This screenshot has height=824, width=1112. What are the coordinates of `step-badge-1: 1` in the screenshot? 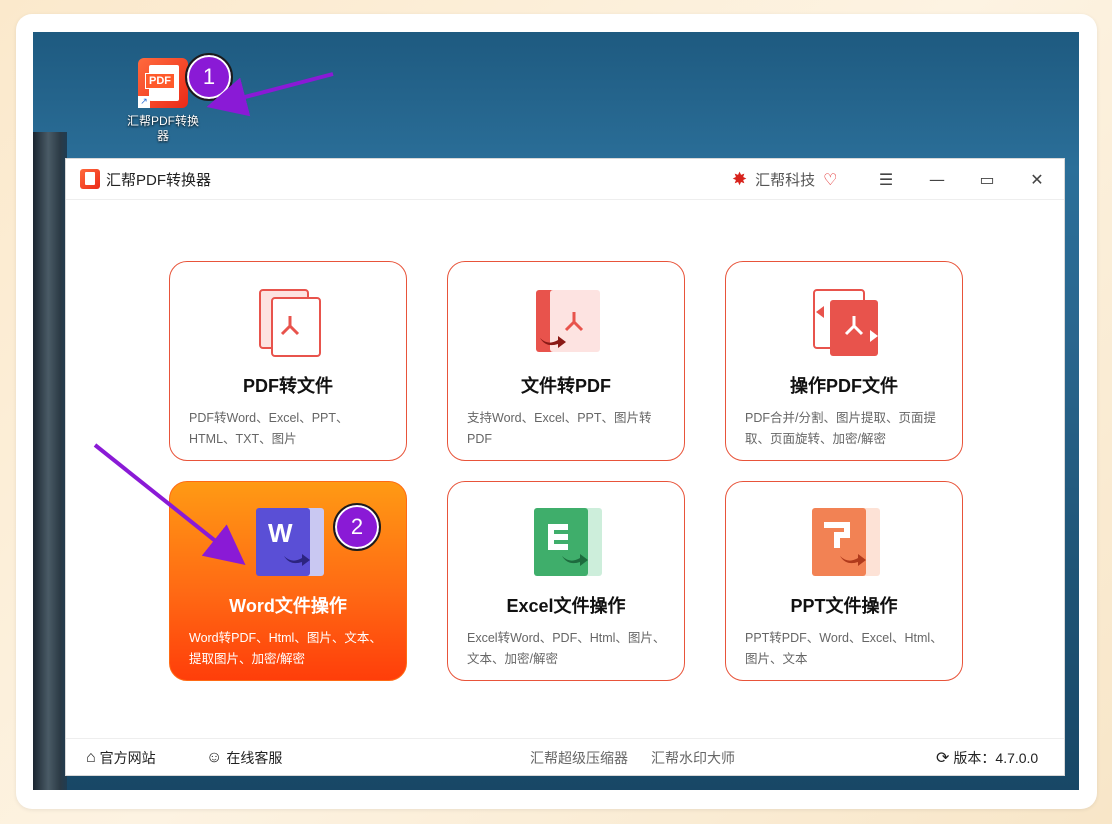 It's located at (209, 77).